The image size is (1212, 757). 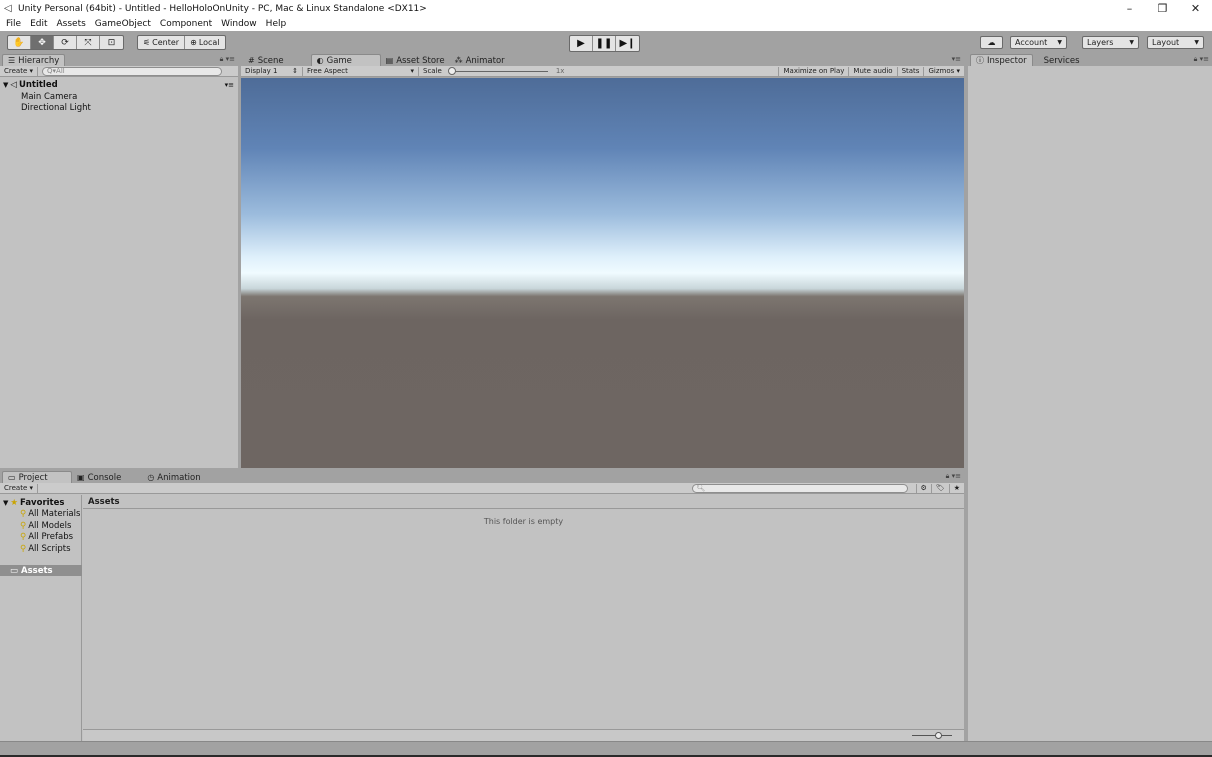 What do you see at coordinates (581, 43) in the screenshot?
I see `play-button: ▶` at bounding box center [581, 43].